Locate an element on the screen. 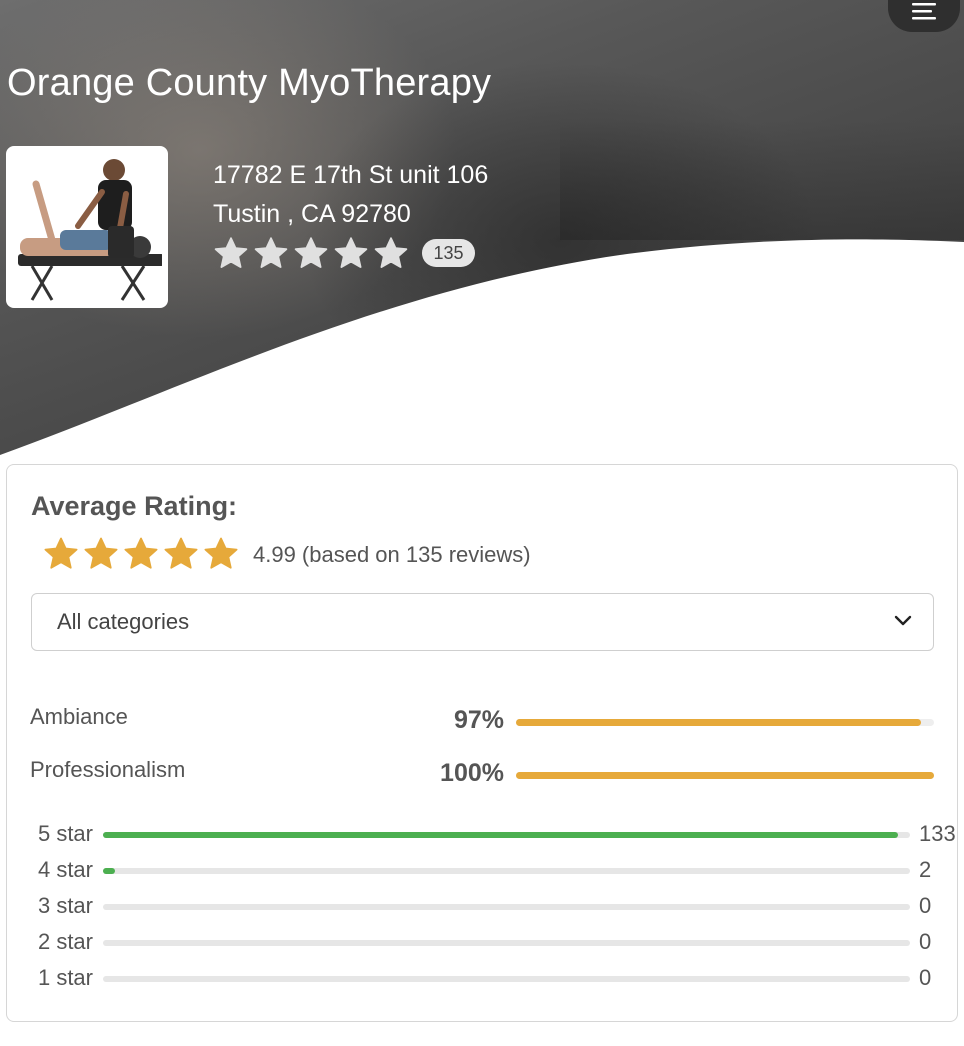  star-level-label: 5 star is located at coordinates (65, 833).